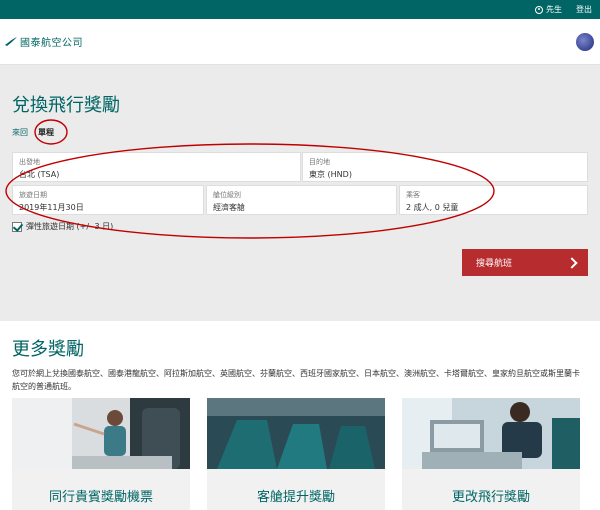  Describe the element at coordinates (319, 162) in the screenshot. I see `destination-label: 目的地` at that location.